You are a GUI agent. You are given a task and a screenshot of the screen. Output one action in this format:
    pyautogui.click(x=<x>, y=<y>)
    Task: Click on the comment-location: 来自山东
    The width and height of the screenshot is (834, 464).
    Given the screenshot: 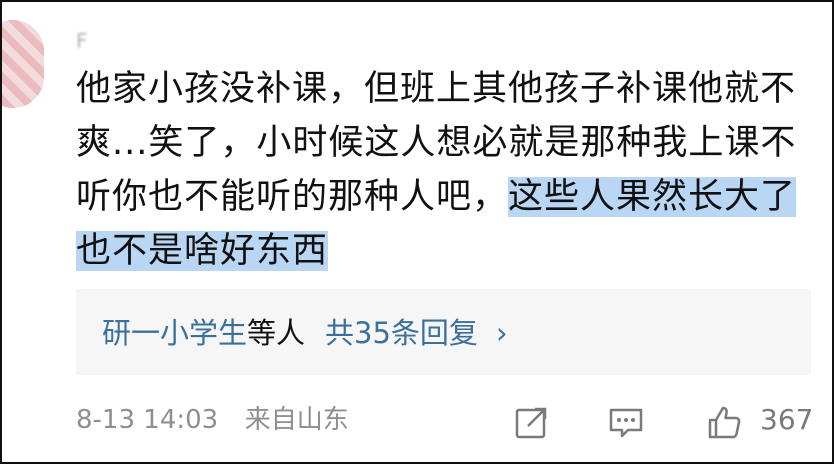 What is the action you would take?
    pyautogui.click(x=296, y=420)
    